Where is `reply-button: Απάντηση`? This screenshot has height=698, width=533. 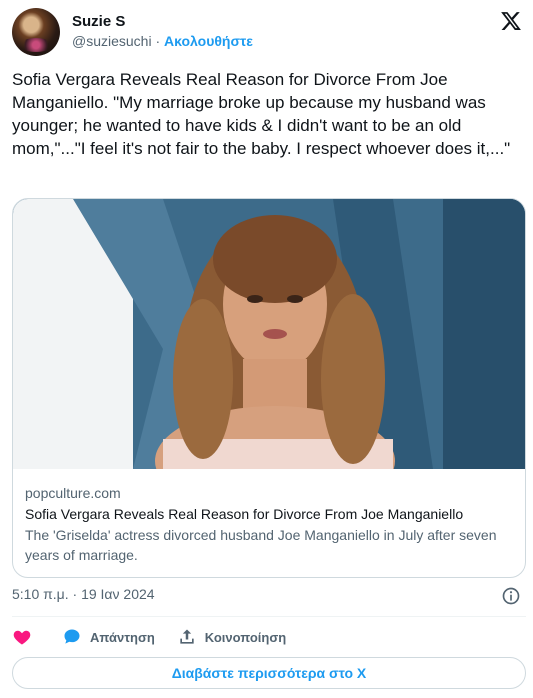
reply-button: Απάντηση is located at coordinates (108, 637).